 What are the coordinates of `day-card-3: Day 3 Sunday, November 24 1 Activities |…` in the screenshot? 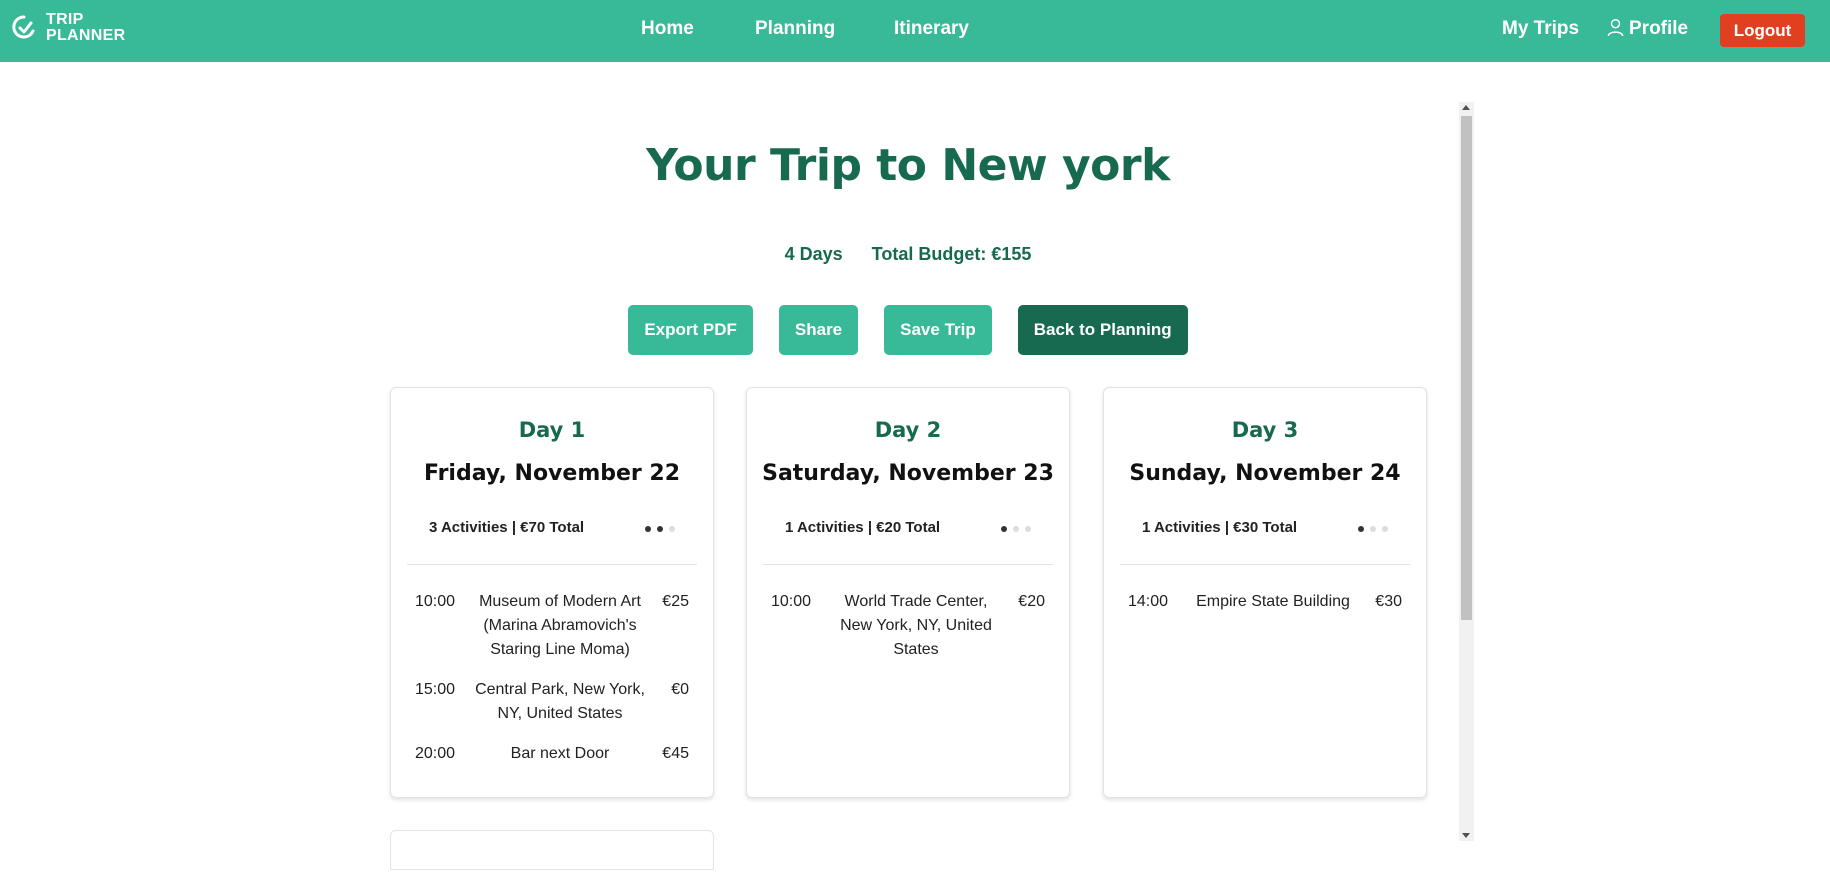 It's located at (1265, 592).